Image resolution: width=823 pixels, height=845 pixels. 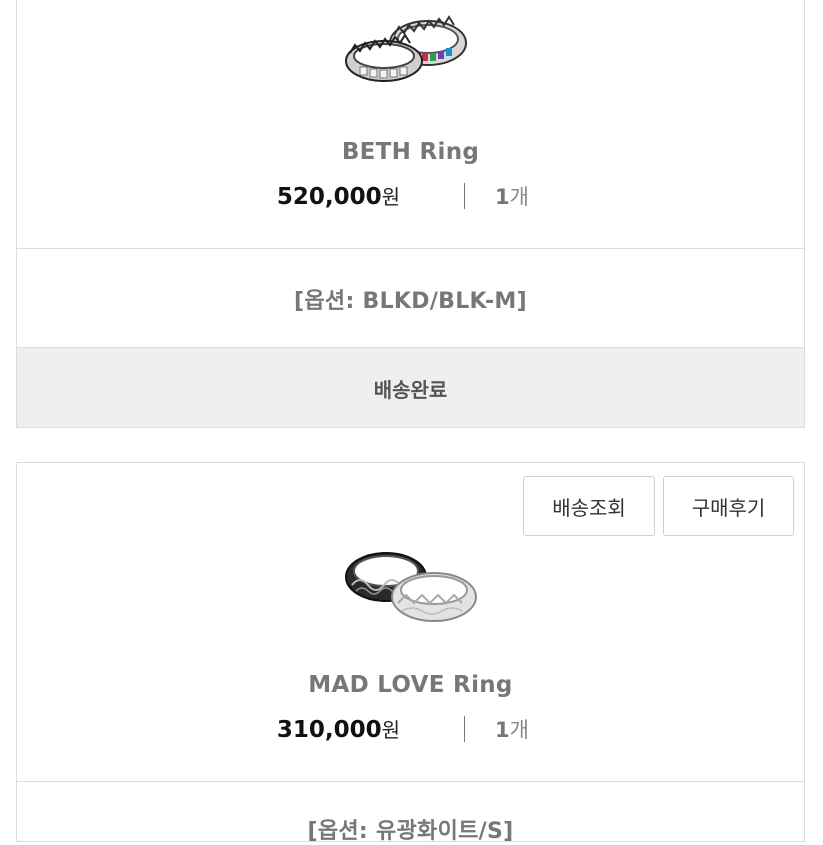 What do you see at coordinates (410, 685) in the screenshot?
I see `product-name: MAD LOVE Ring` at bounding box center [410, 685].